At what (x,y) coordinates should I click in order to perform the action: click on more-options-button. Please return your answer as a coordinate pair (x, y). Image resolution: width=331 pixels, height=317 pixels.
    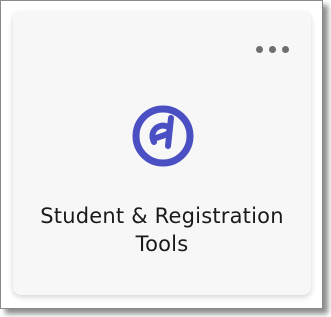
    Looking at the image, I should click on (272, 49).